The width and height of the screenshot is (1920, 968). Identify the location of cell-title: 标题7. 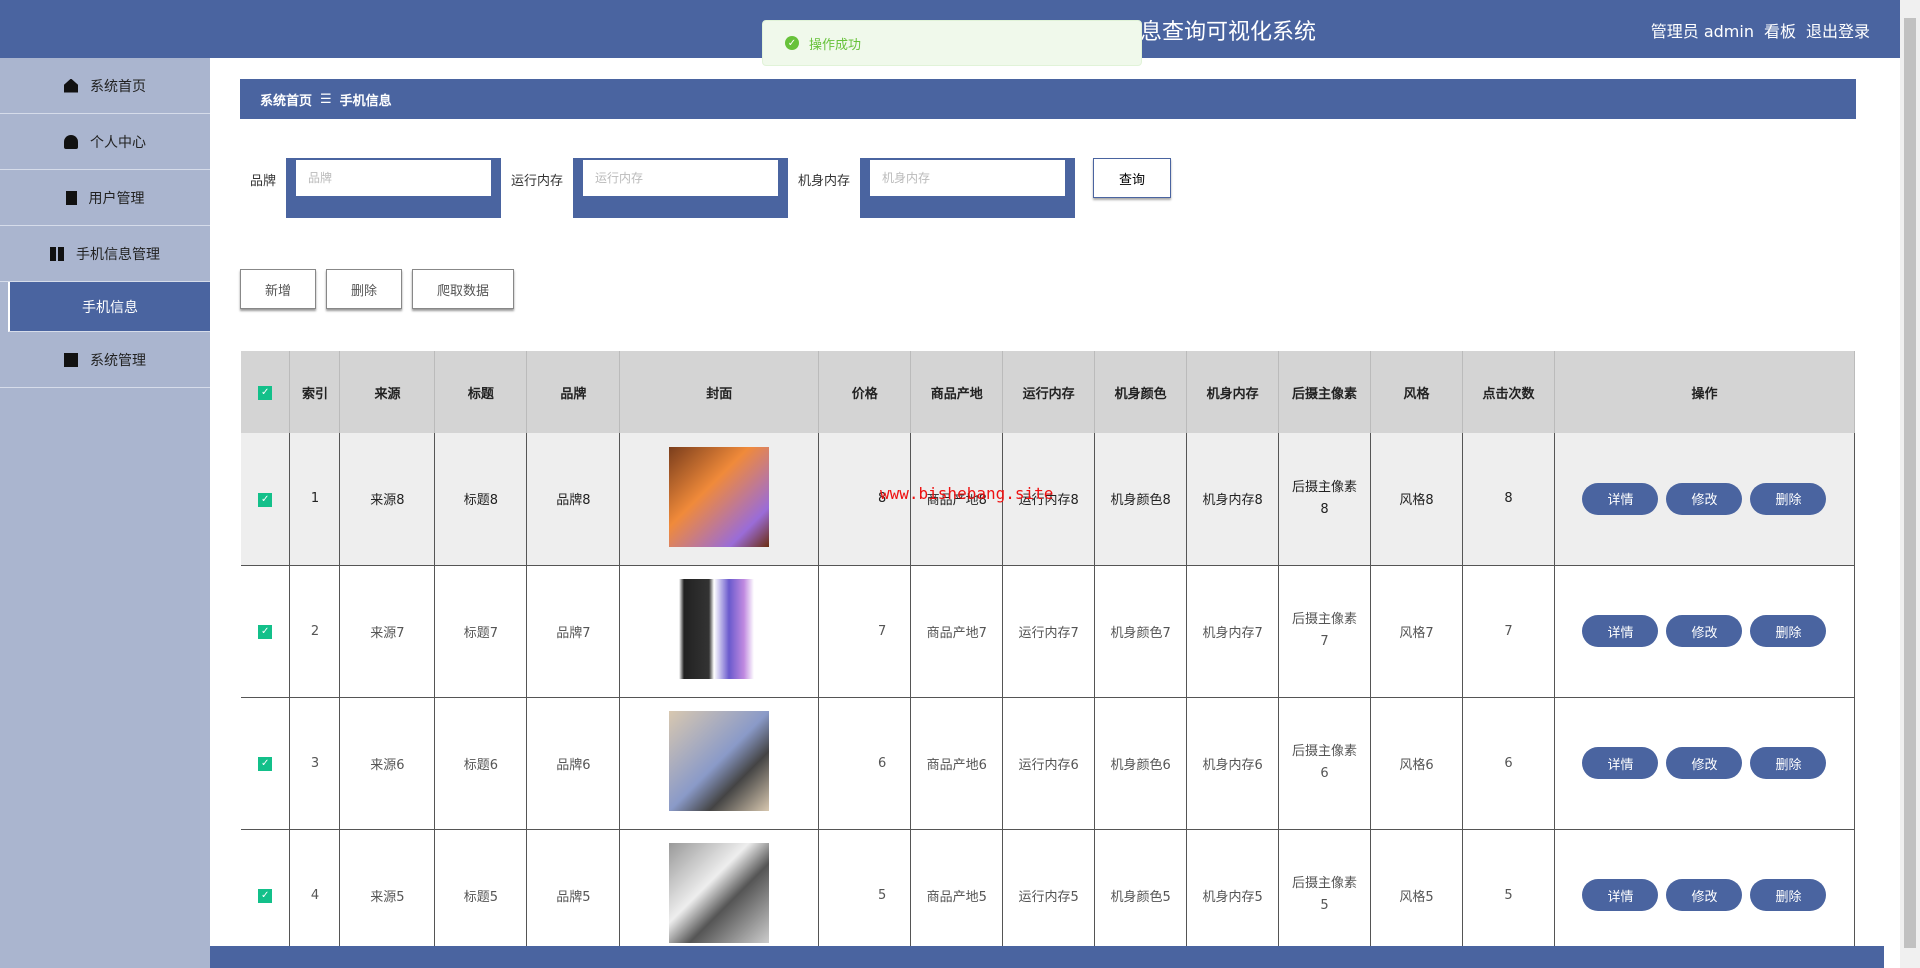
(481, 631).